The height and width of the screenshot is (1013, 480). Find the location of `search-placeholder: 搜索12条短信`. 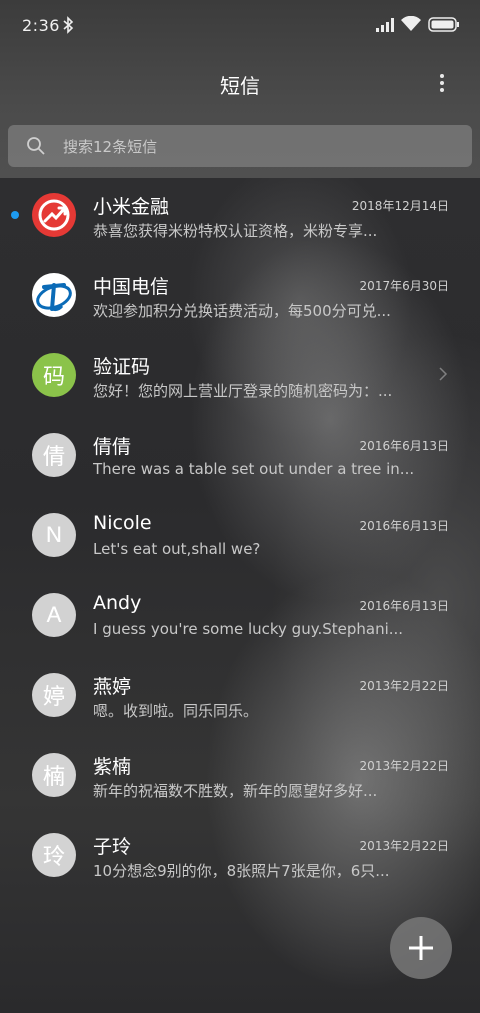

search-placeholder: 搜索12条短信 is located at coordinates (110, 147).